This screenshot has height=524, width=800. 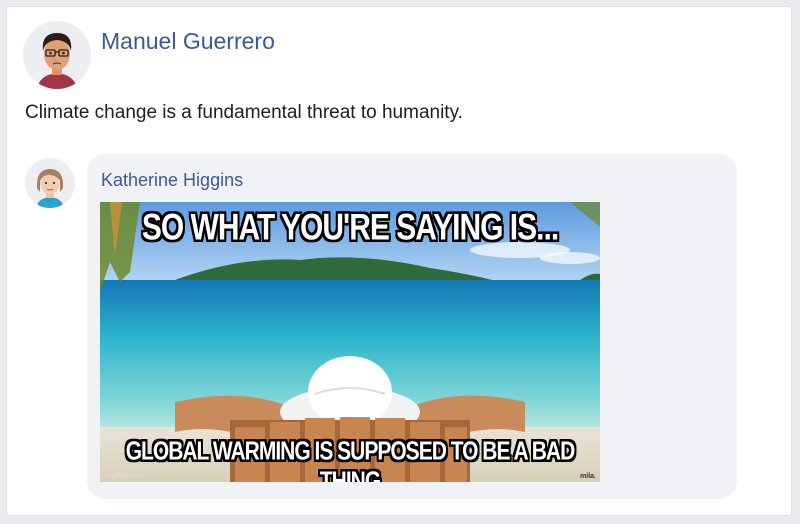 I want to click on author-name: Manuel Guerrero, so click(x=188, y=41).